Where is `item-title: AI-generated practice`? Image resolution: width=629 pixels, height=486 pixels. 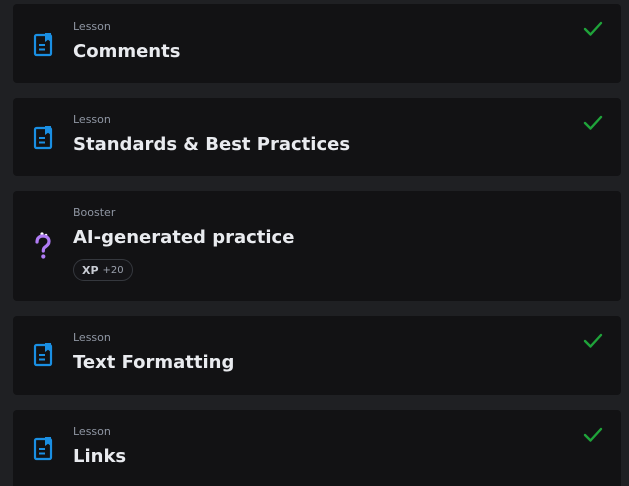 item-title: AI-generated practice is located at coordinates (184, 237).